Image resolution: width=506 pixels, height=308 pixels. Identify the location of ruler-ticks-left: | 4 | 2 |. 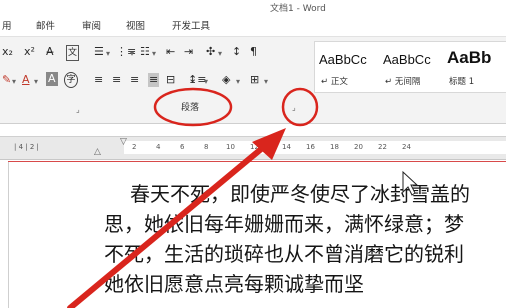
(26, 147).